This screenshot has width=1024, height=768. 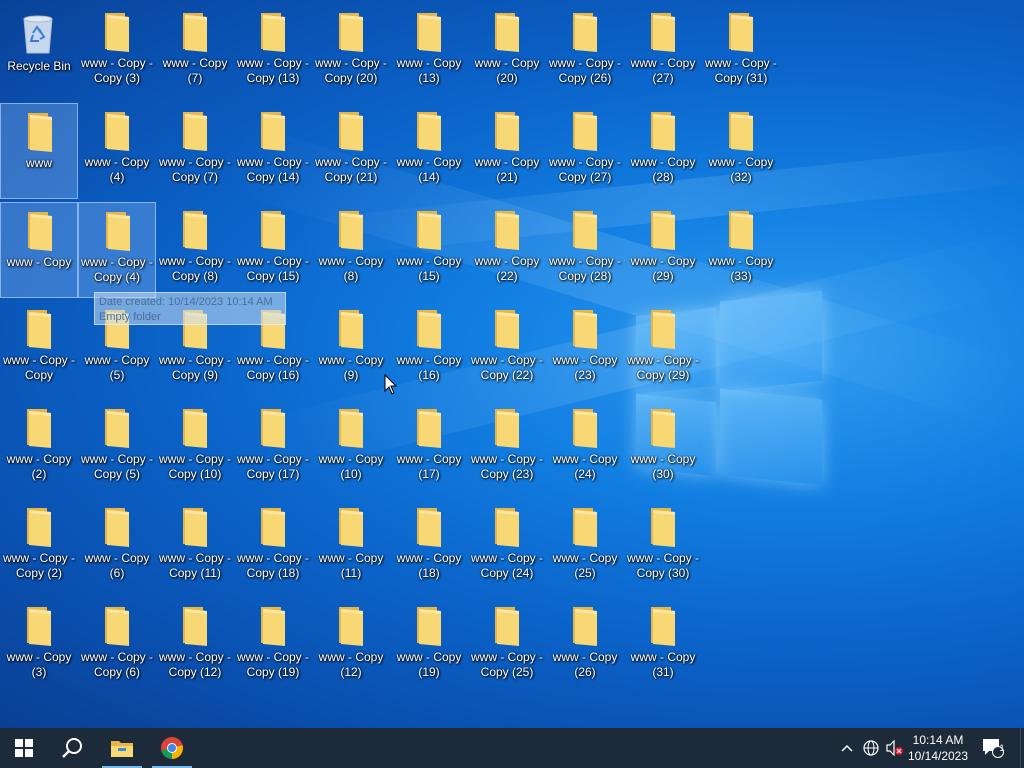 I want to click on desktop-folder-icon-item: www - Copy - Copy (25), so click(x=507, y=646).